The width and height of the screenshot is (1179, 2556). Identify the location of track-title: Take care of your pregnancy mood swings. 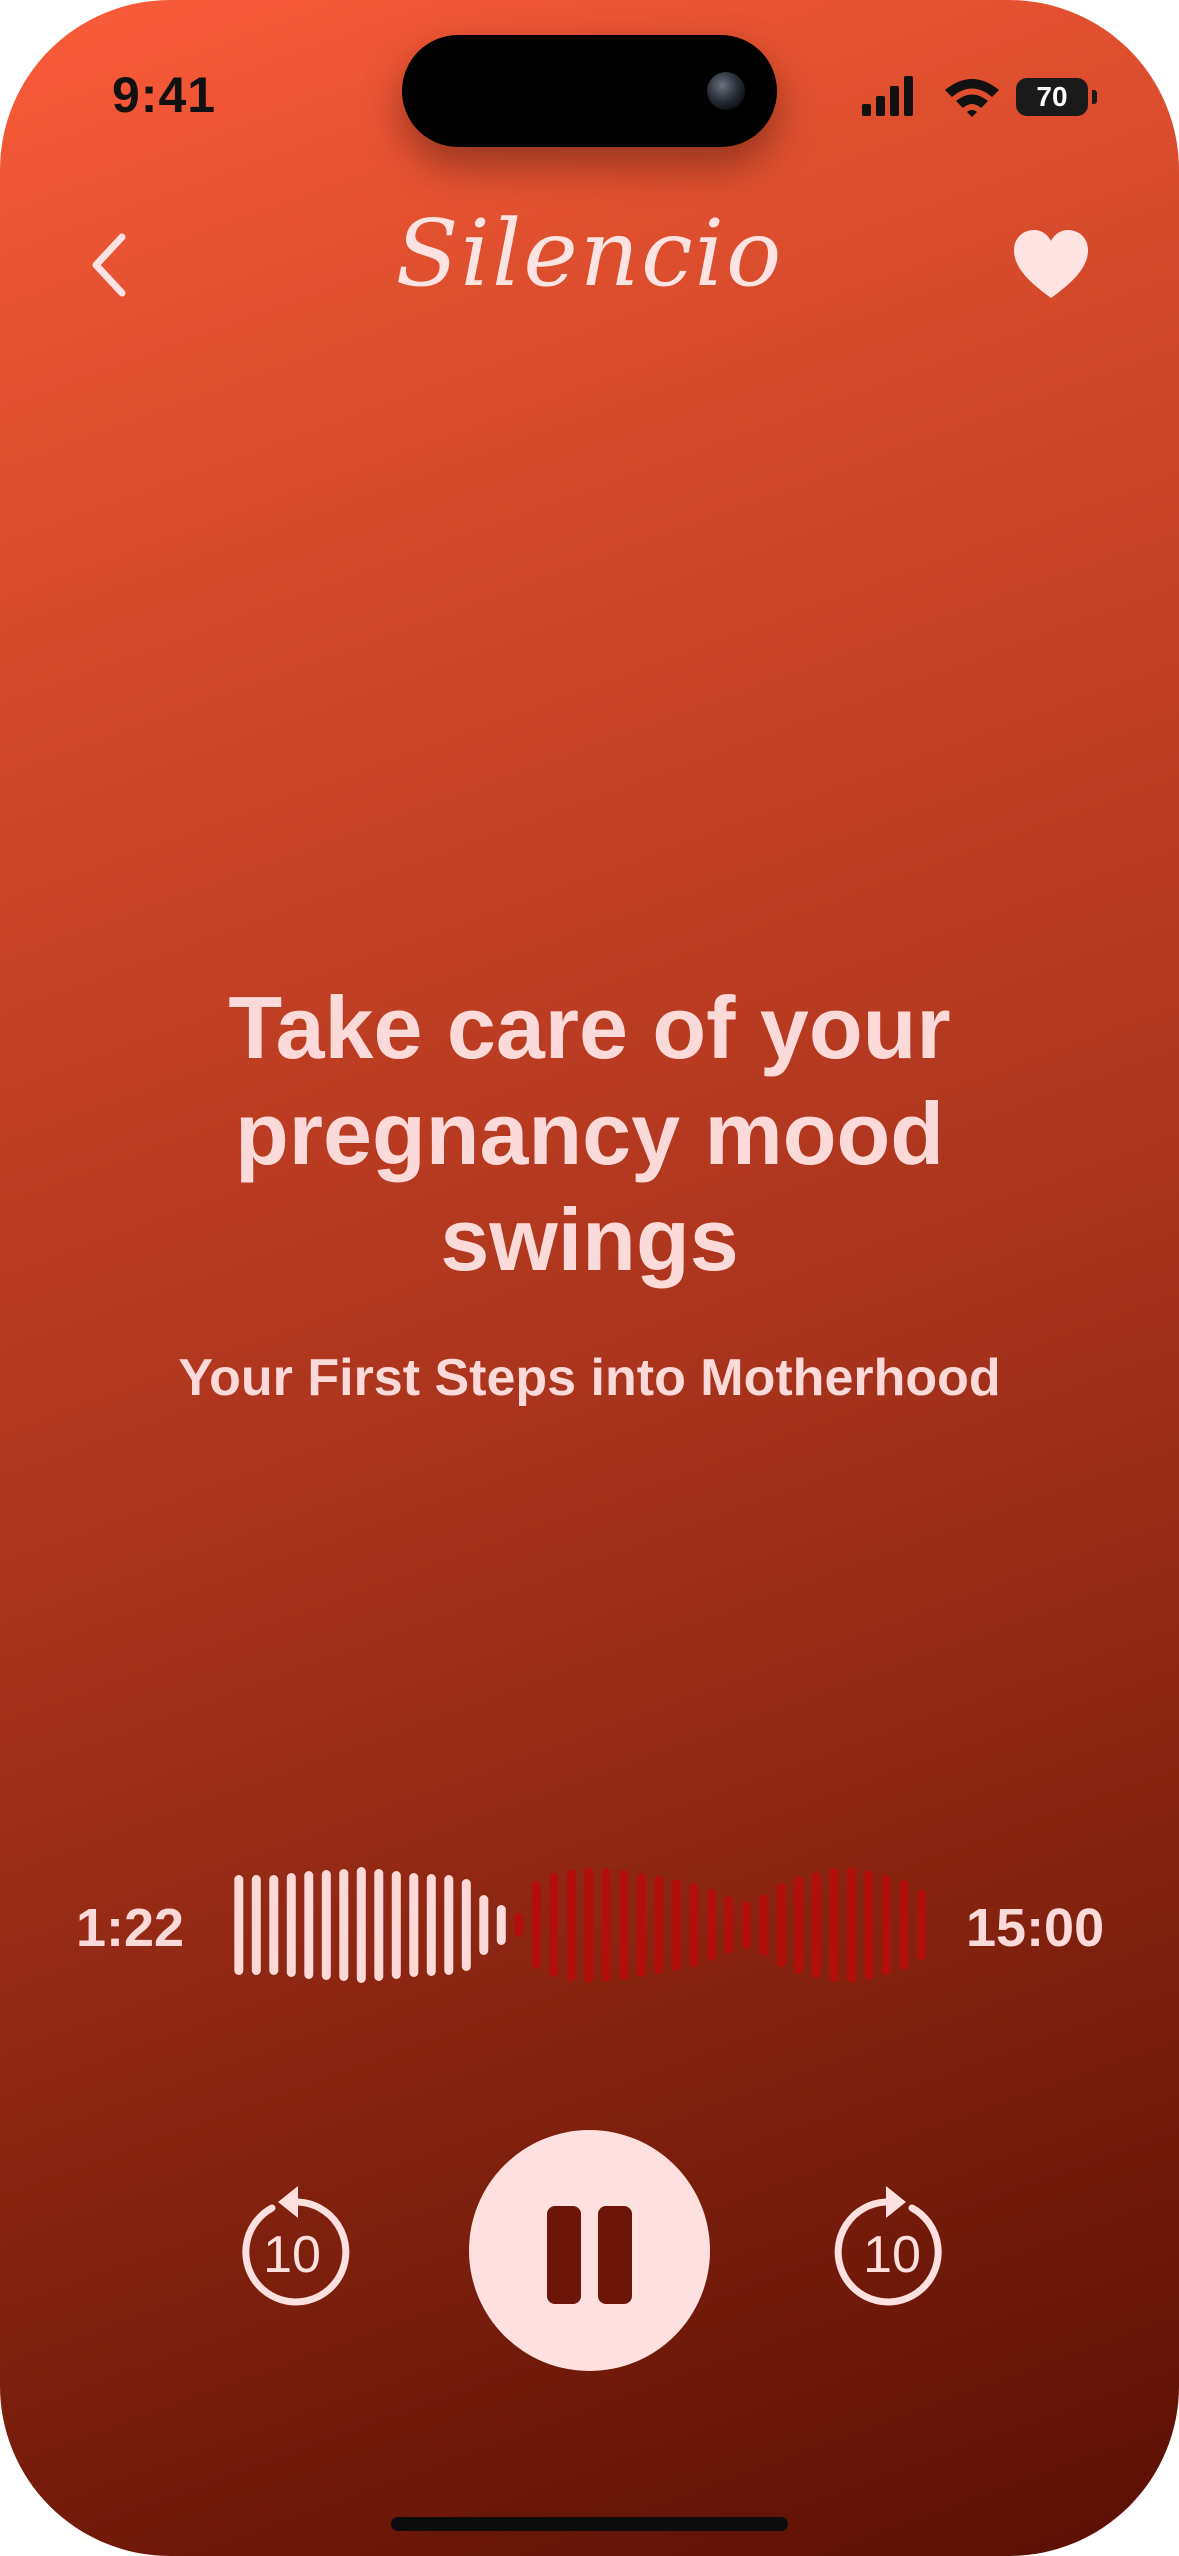
(589, 1133).